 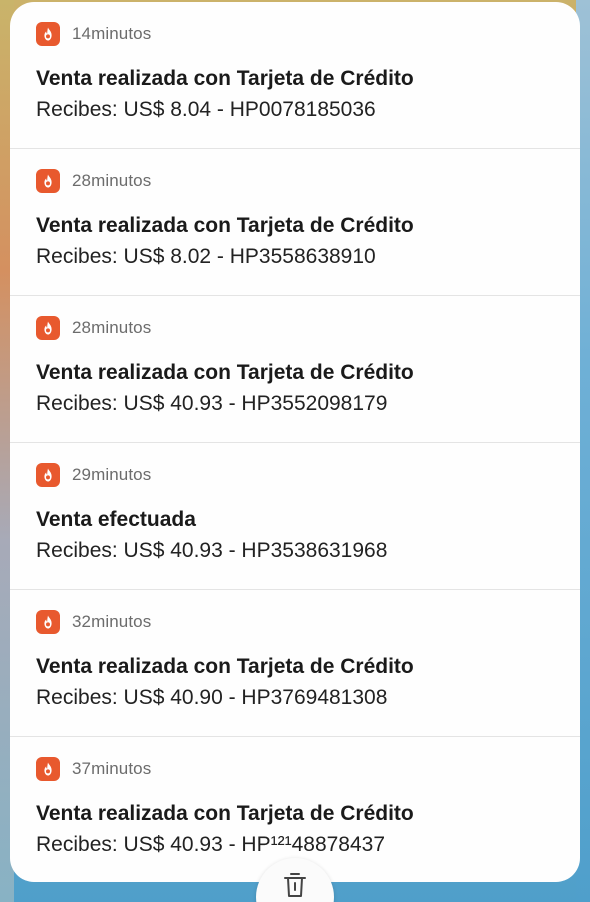 I want to click on trash-icon, so click(x=295, y=886).